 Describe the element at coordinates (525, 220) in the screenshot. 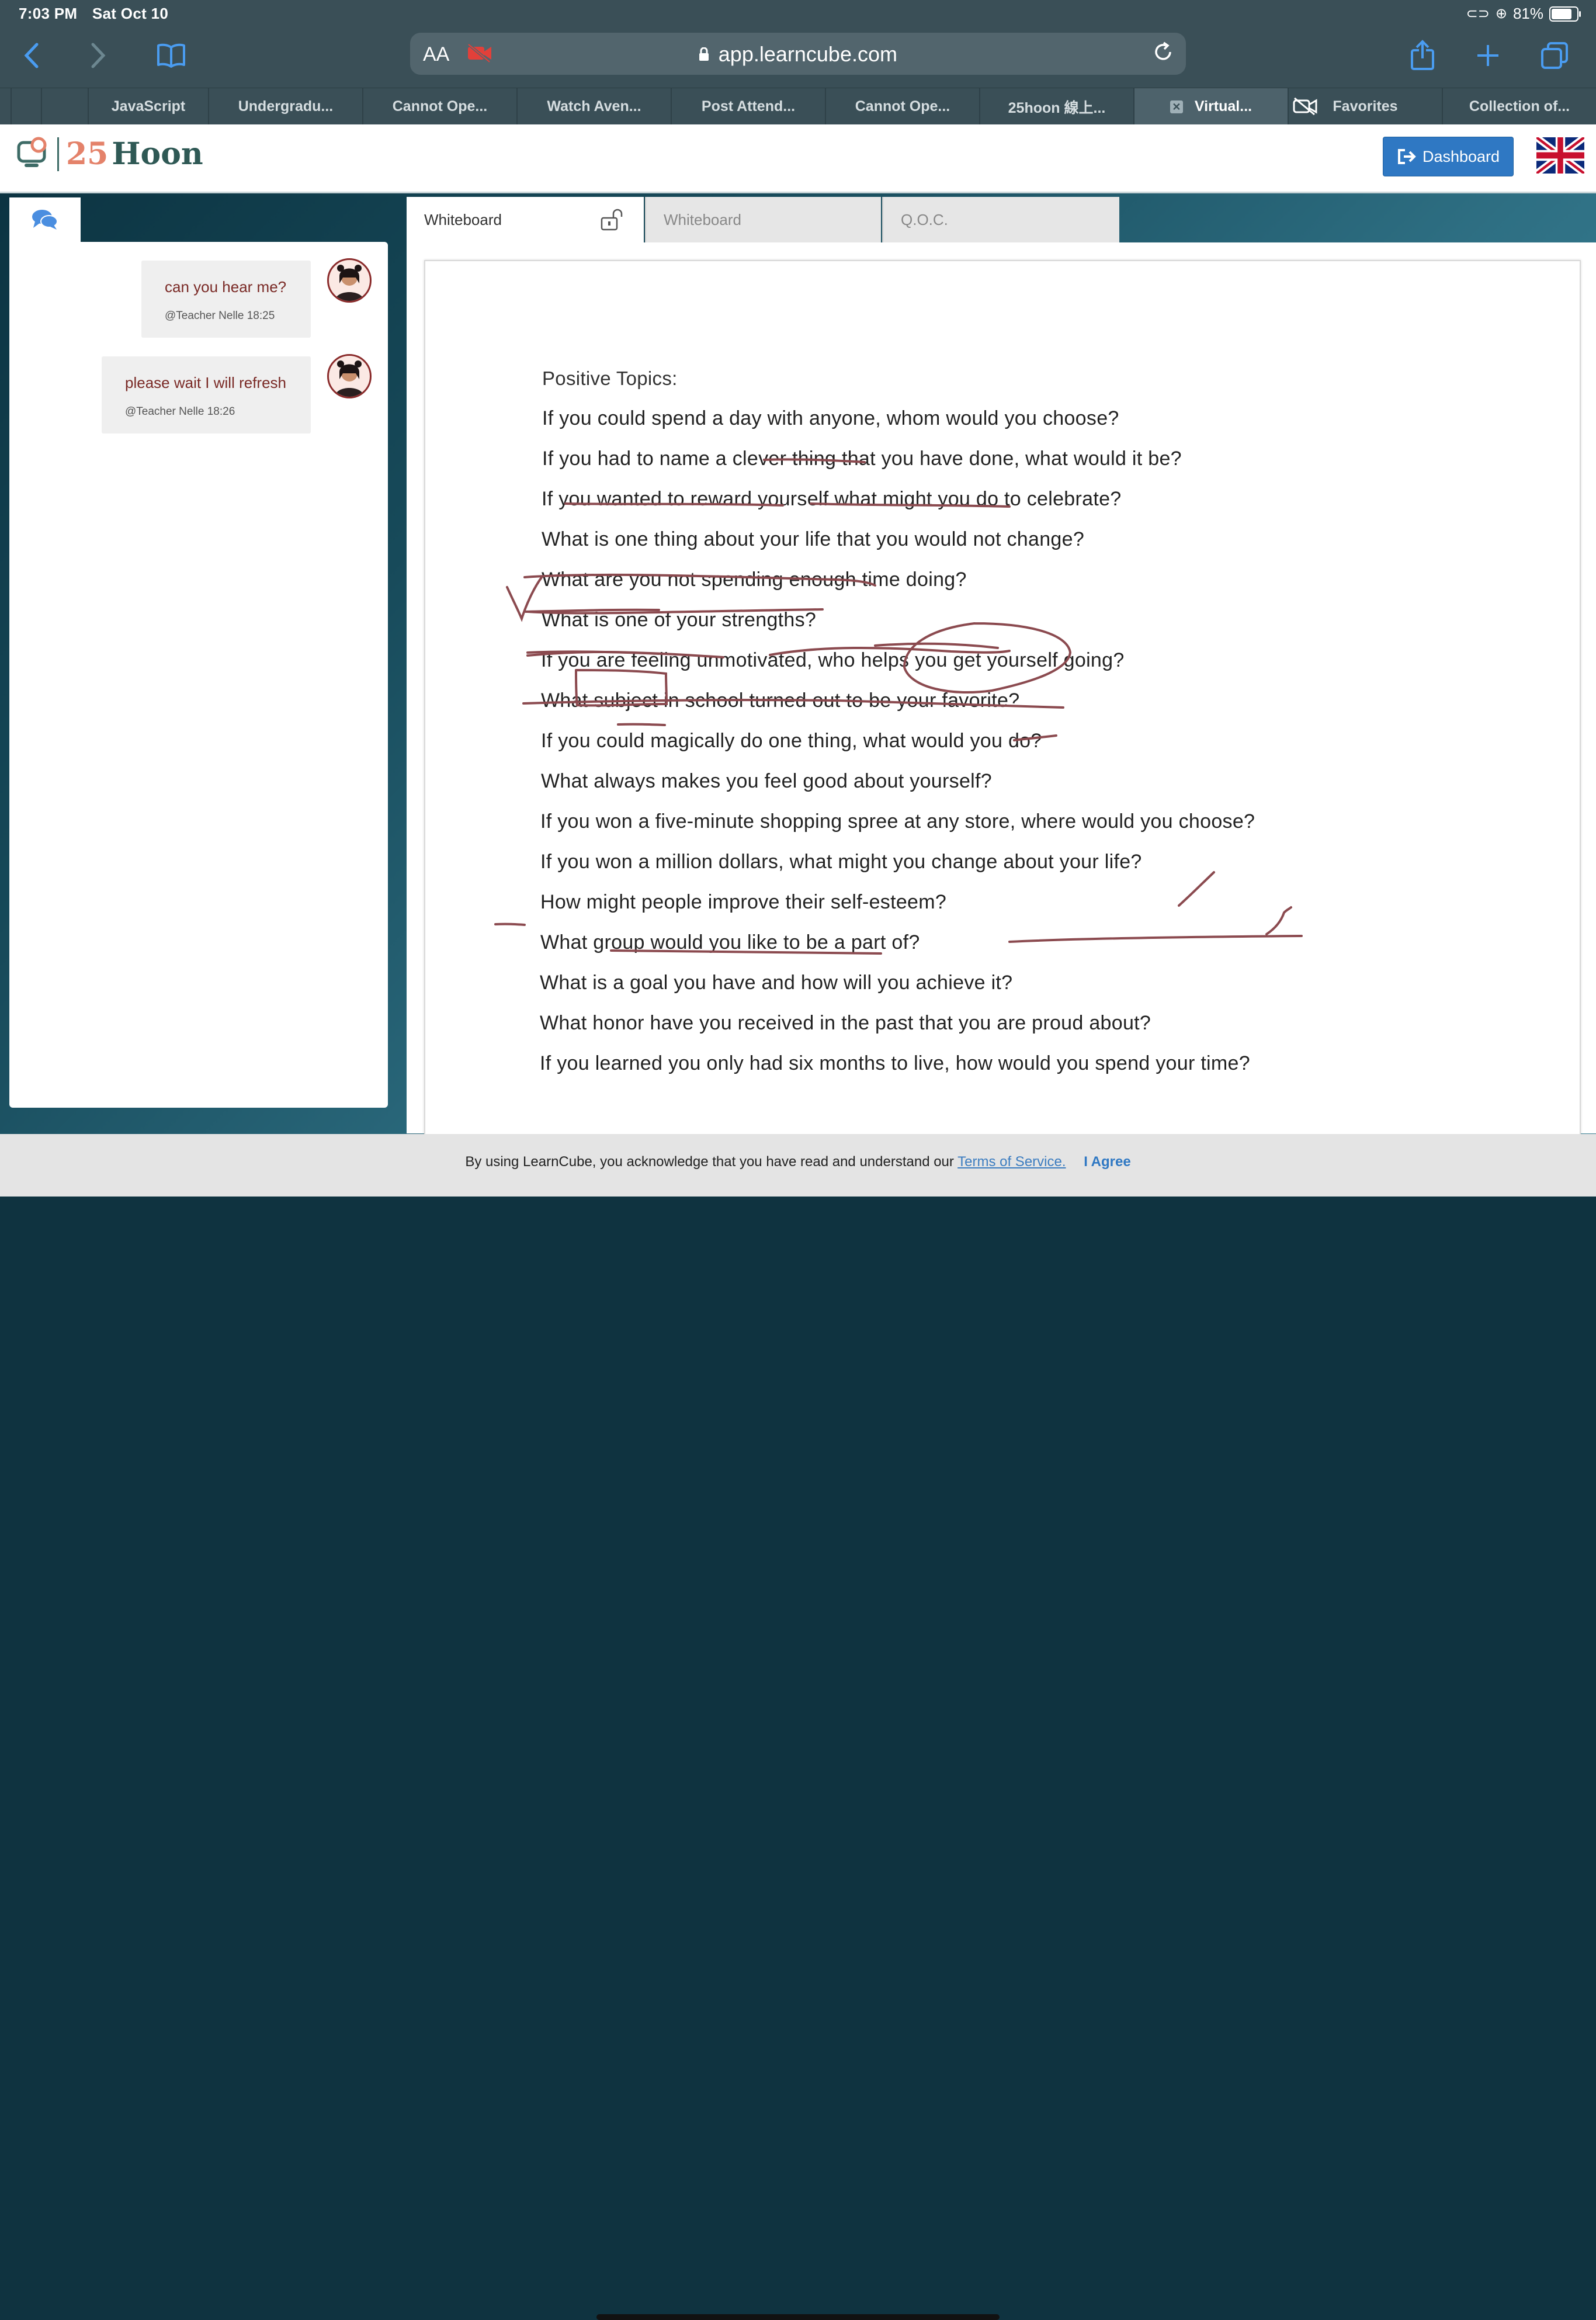

I see `tab-whiteboard-1: Whiteboard` at that location.